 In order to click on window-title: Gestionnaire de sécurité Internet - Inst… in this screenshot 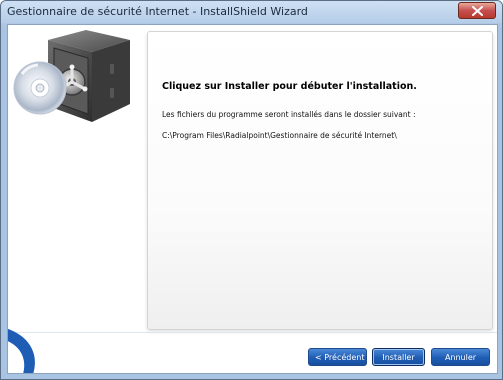, I will do `click(157, 11)`.